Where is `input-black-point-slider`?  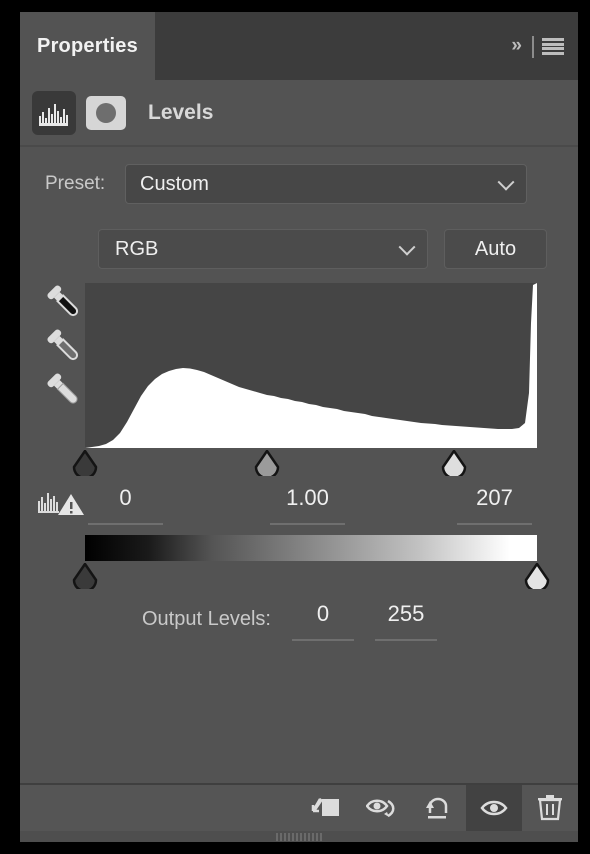 input-black-point-slider is located at coordinates (85, 463).